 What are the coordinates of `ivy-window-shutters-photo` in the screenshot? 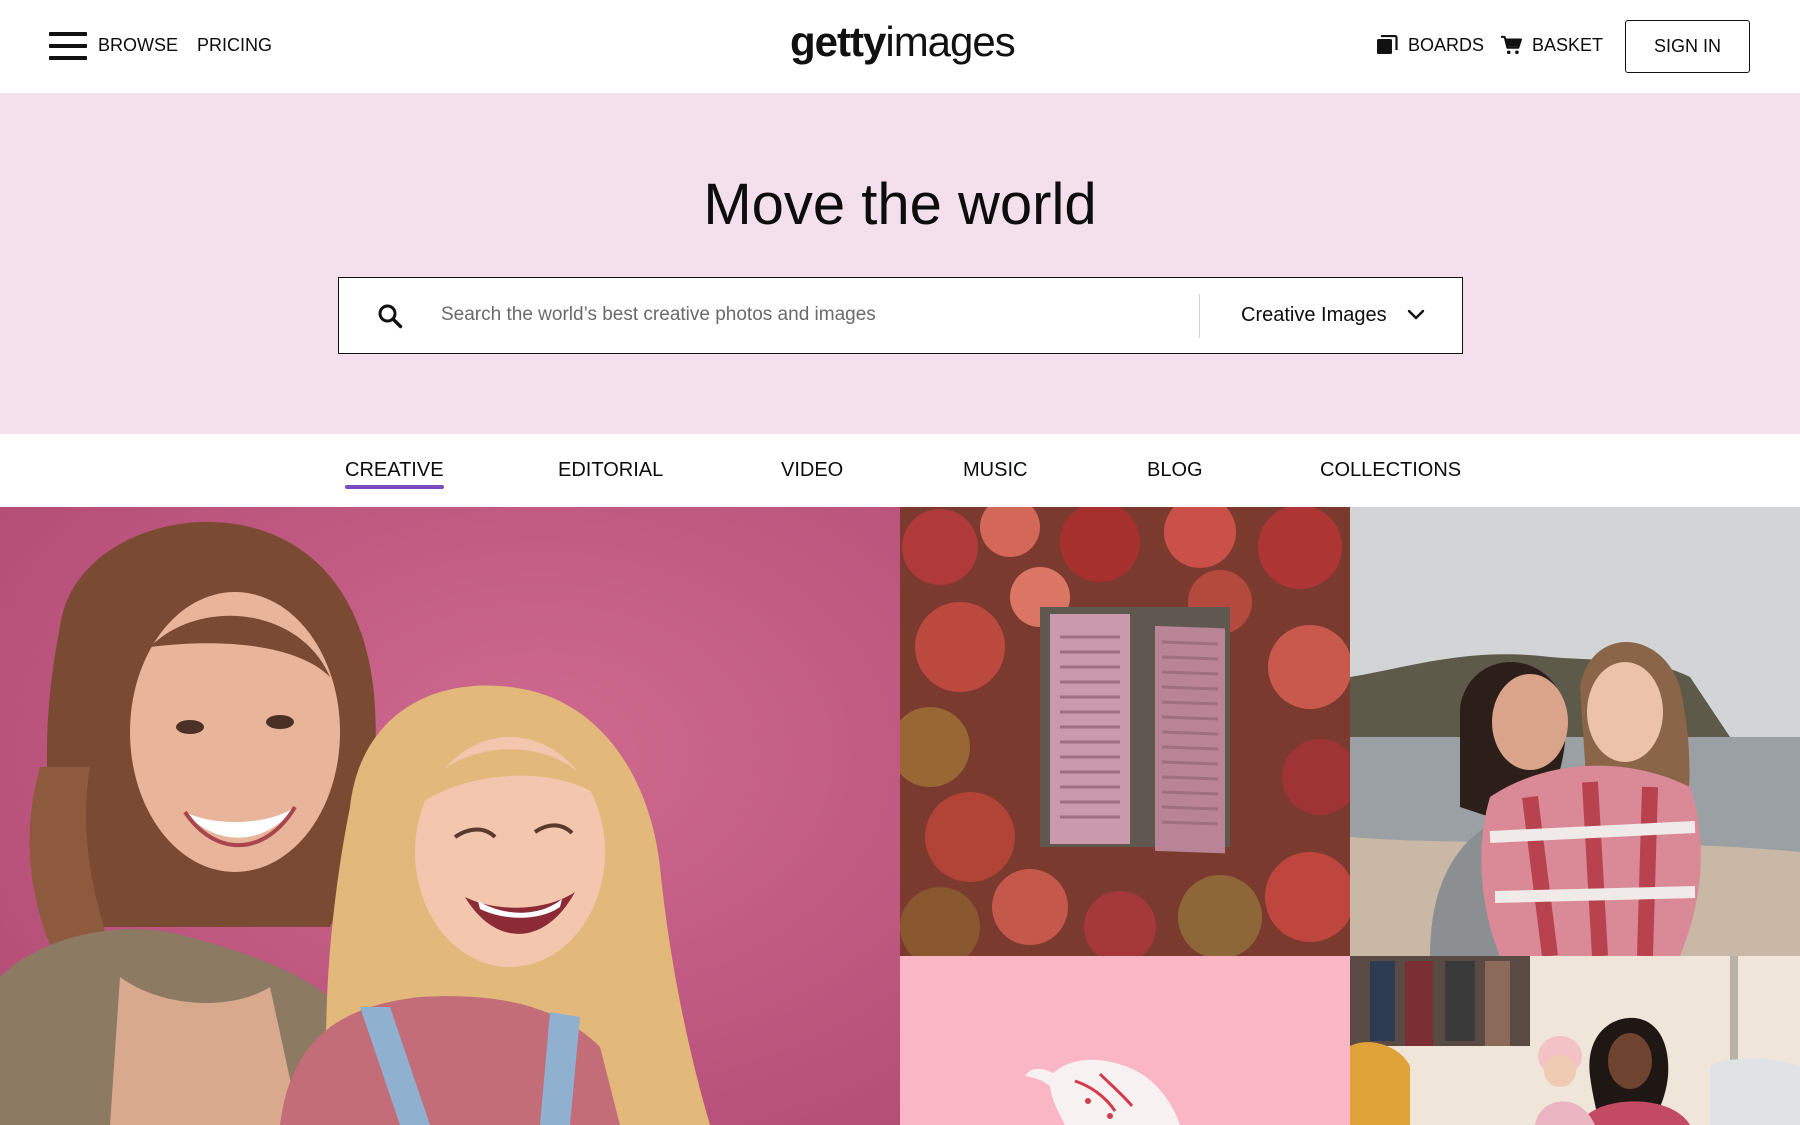 It's located at (1125, 731).